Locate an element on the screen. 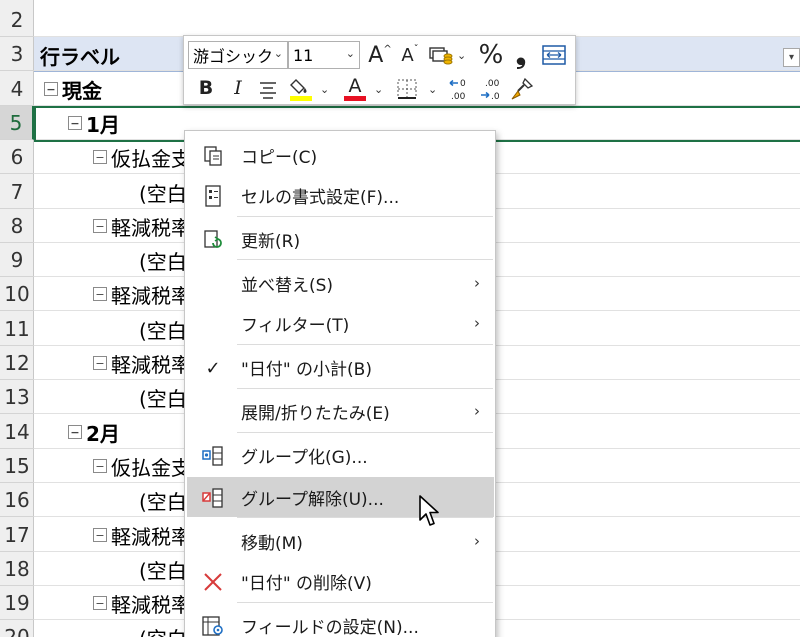 The height and width of the screenshot is (637, 800). decrease-decimal-button: .00 .0 is located at coordinates (491, 89).